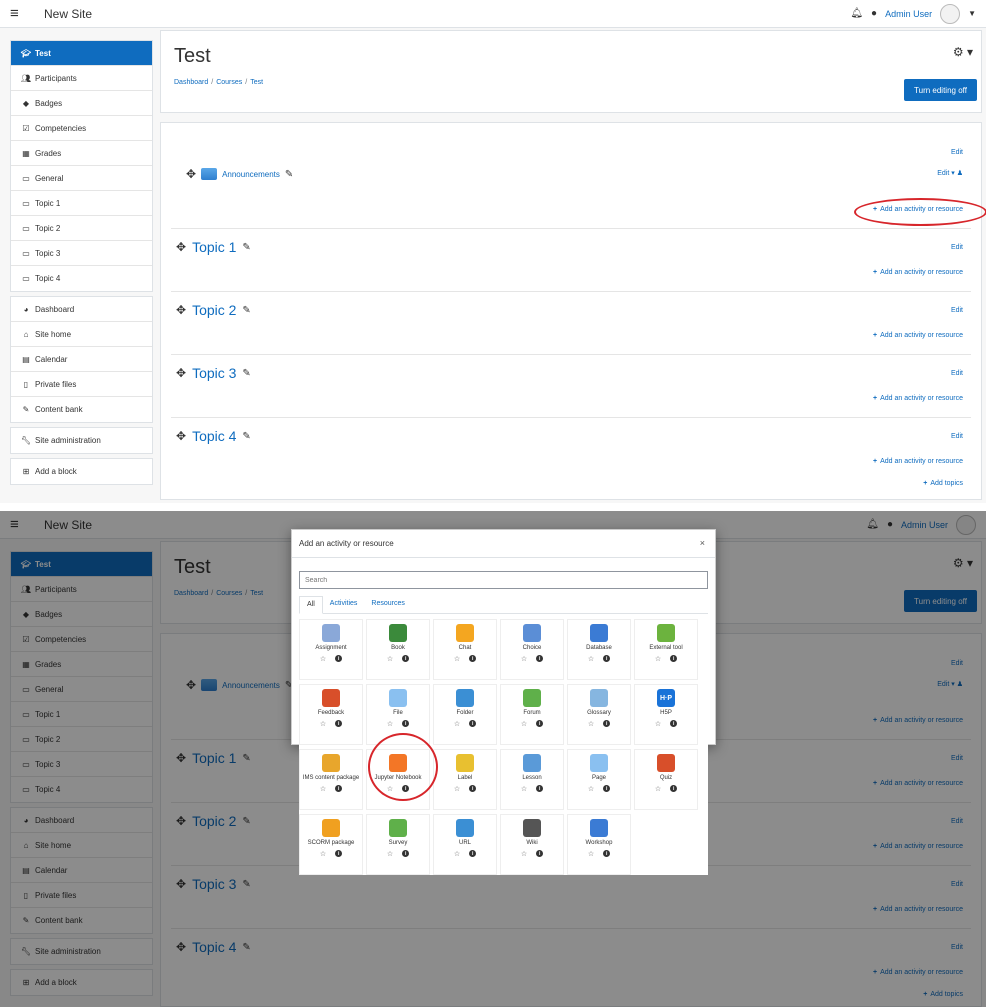  Describe the element at coordinates (21, 13) in the screenshot. I see `hamburger-icon: ≡` at that location.